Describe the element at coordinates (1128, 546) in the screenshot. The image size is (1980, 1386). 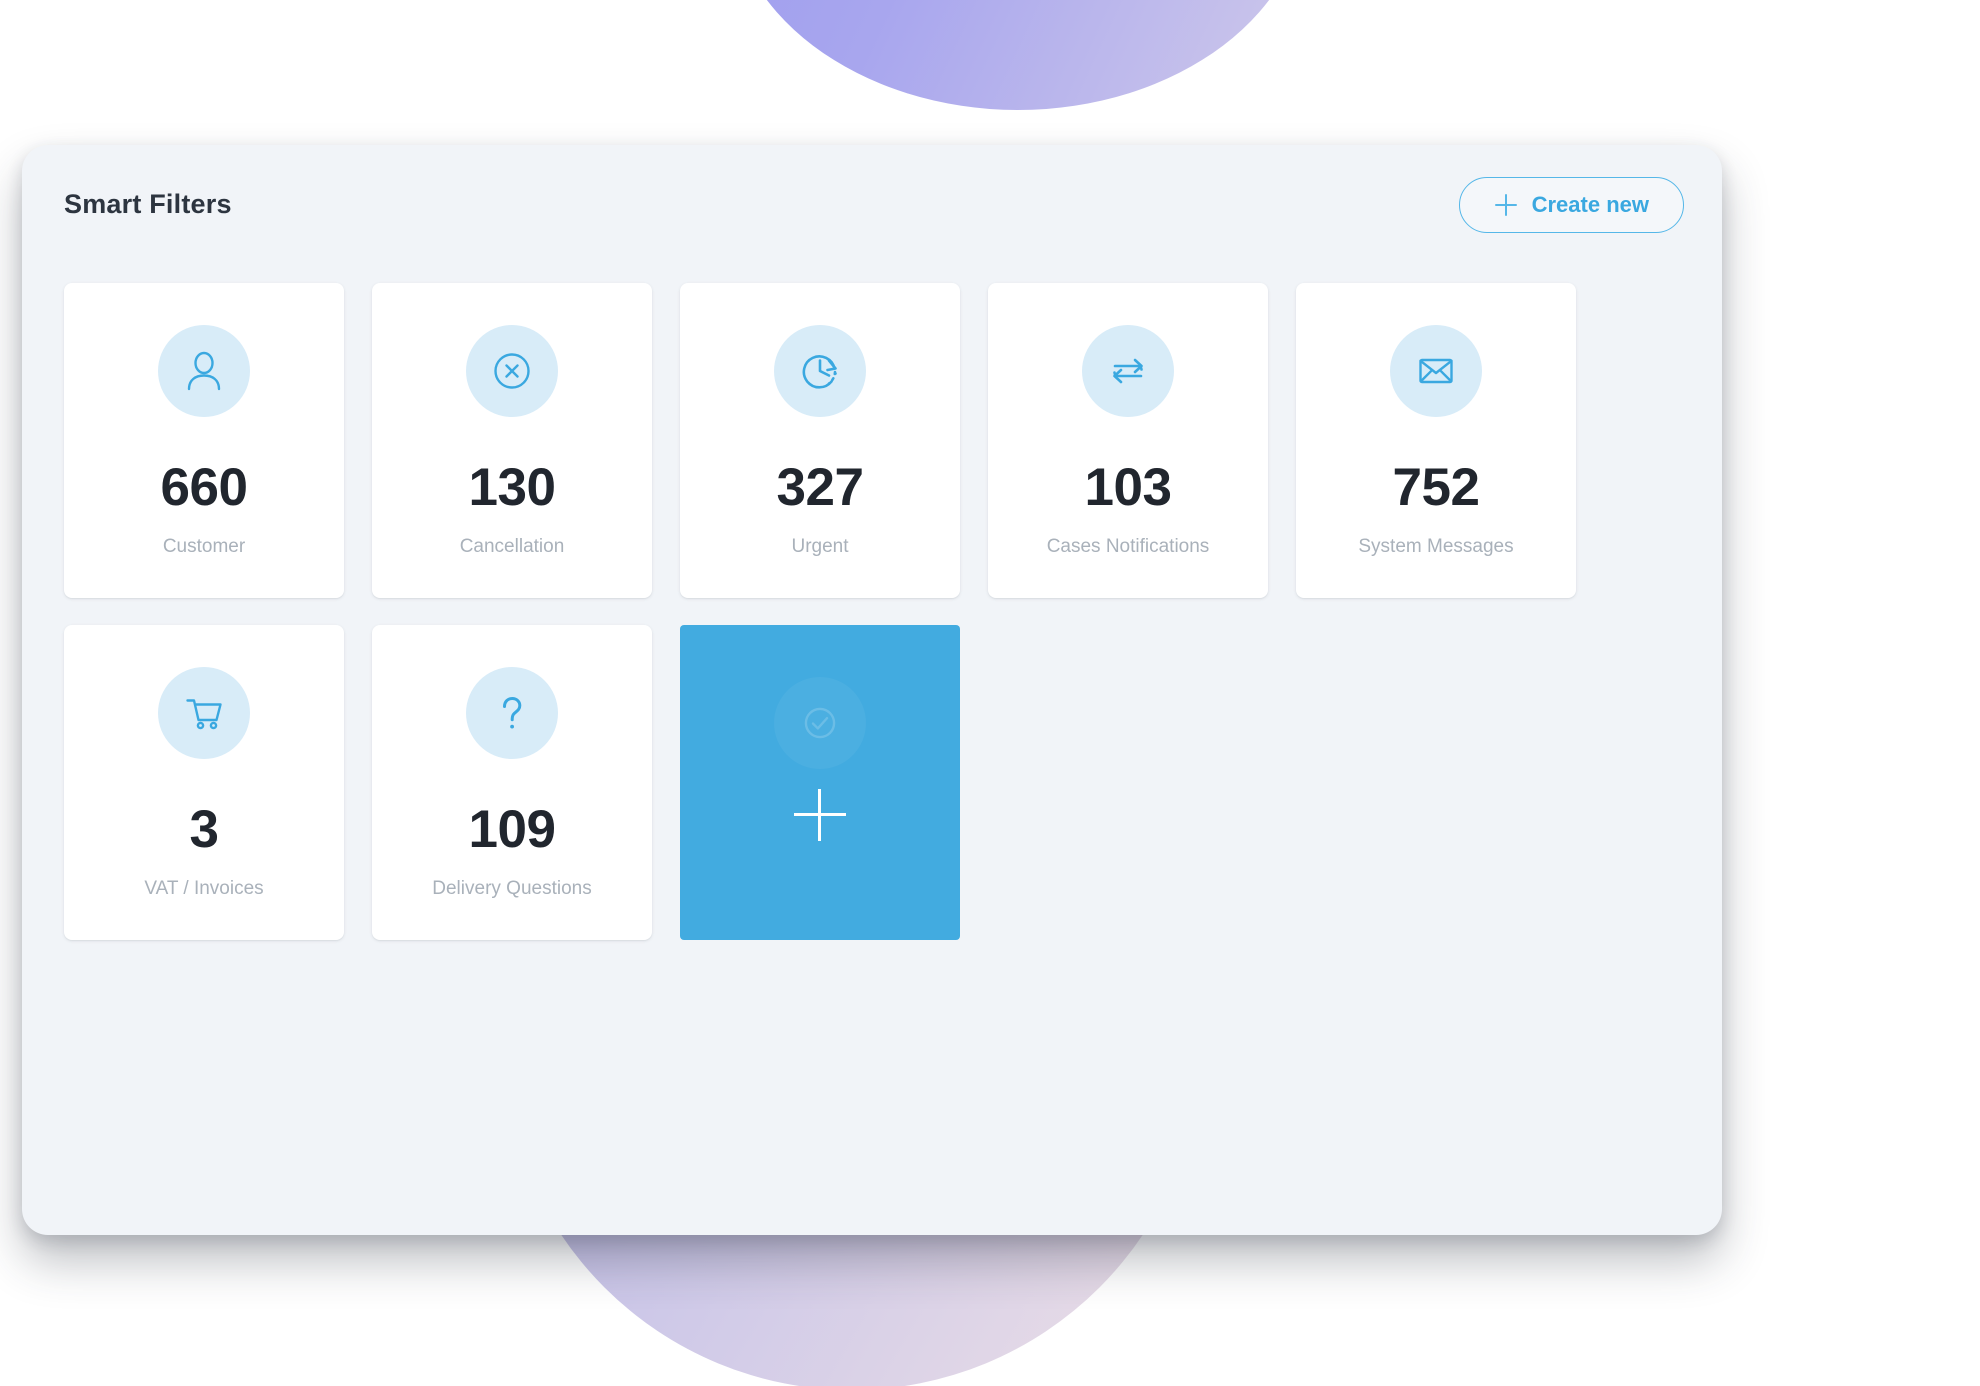
I see `filter-label: Cases Notifications` at that location.